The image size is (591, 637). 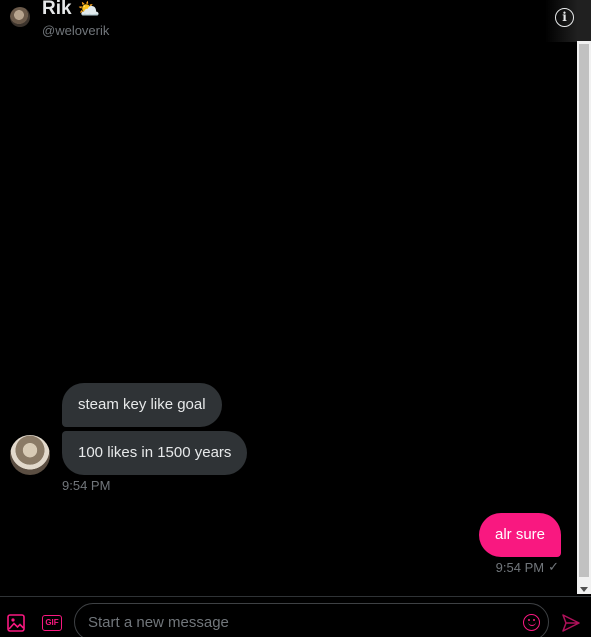 I want to click on scroll-down-arrow-icon, so click(x=584, y=589).